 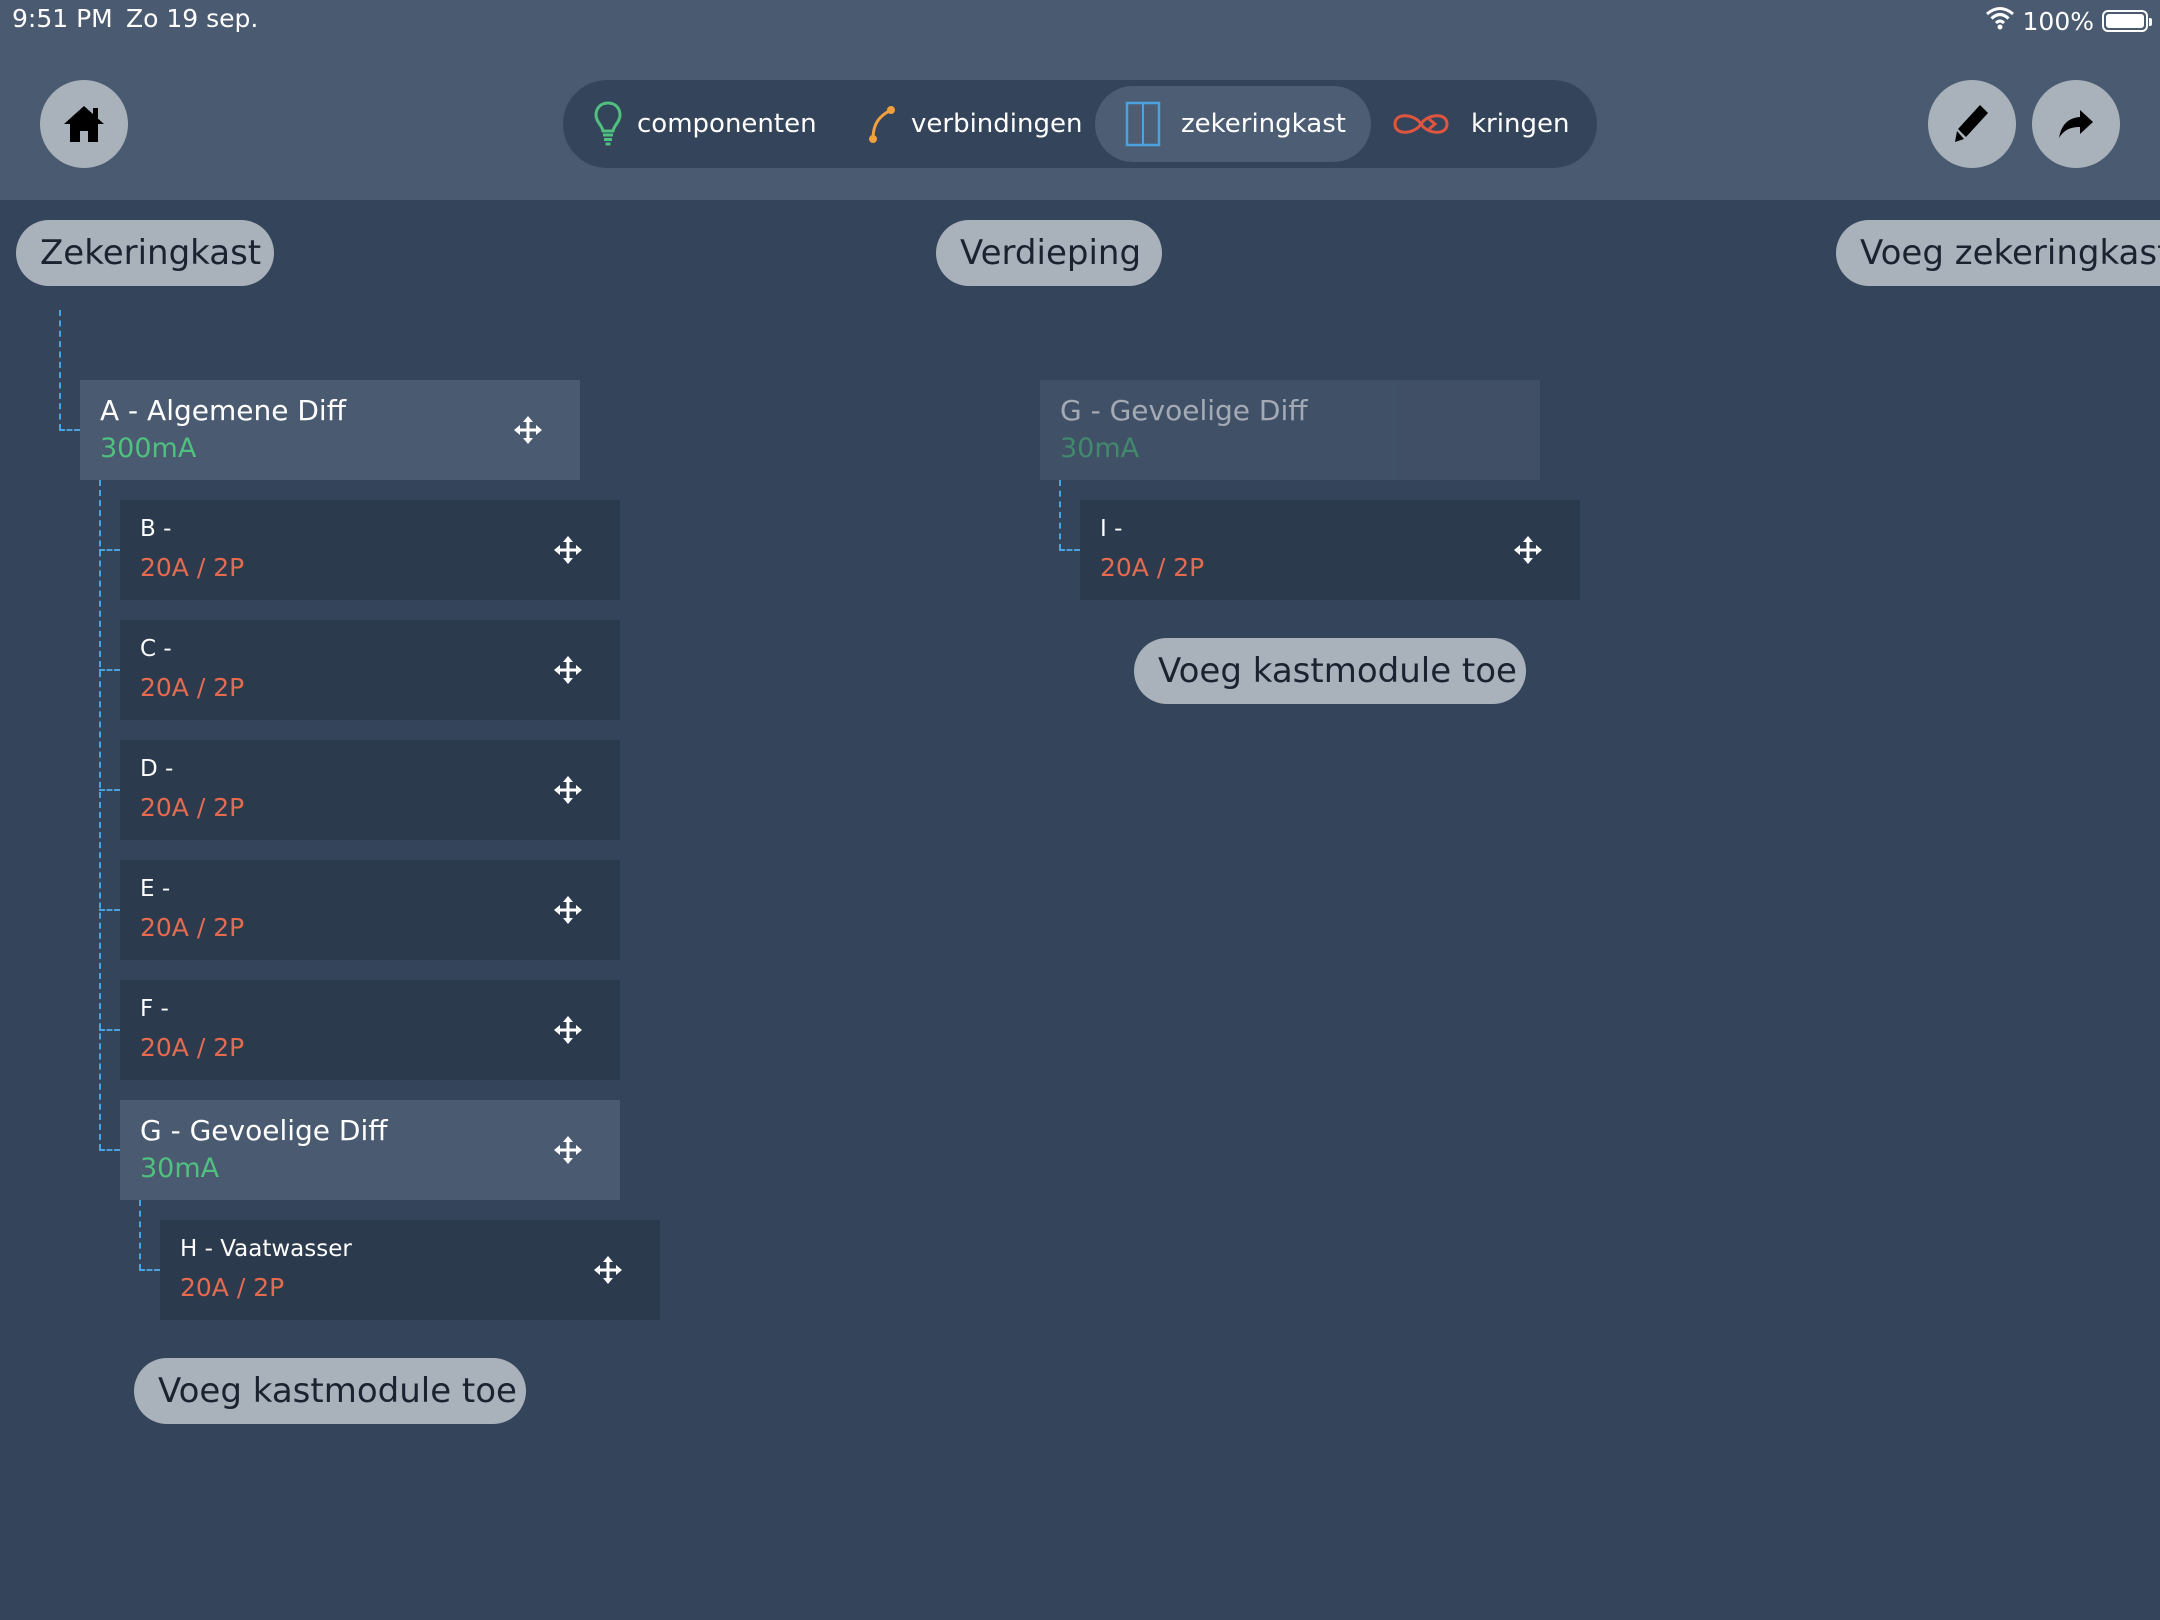 I want to click on add-module-button: Voeg kastmodule toe, so click(x=330, y=1391).